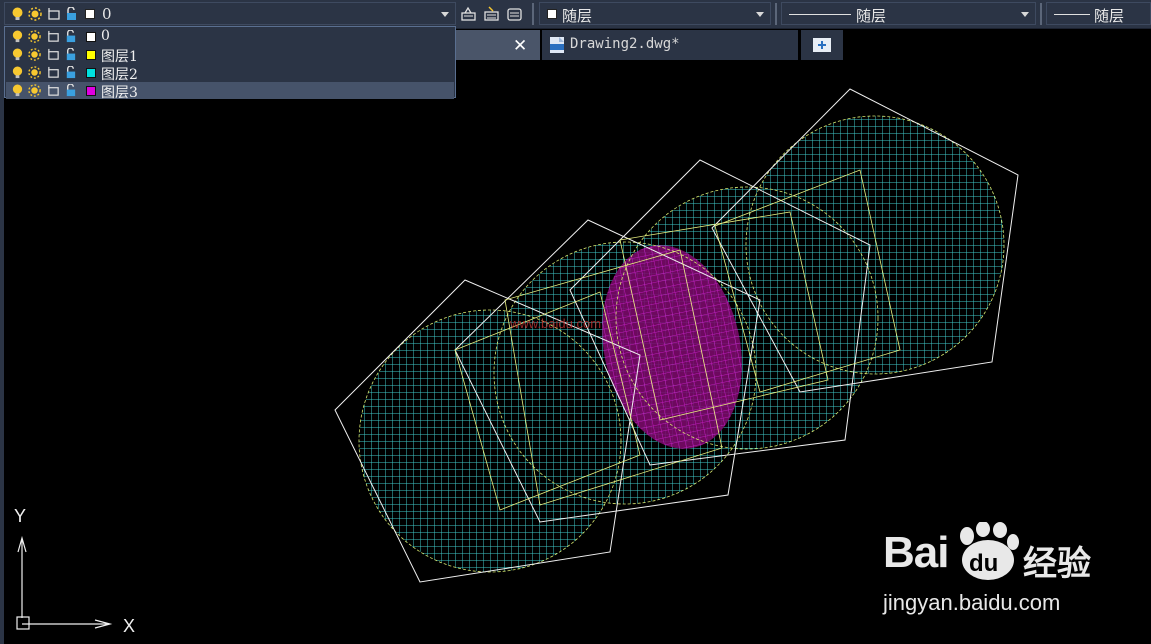 The image size is (1151, 644). What do you see at coordinates (984, 563) in the screenshot?
I see `baidu-paw-text: du` at bounding box center [984, 563].